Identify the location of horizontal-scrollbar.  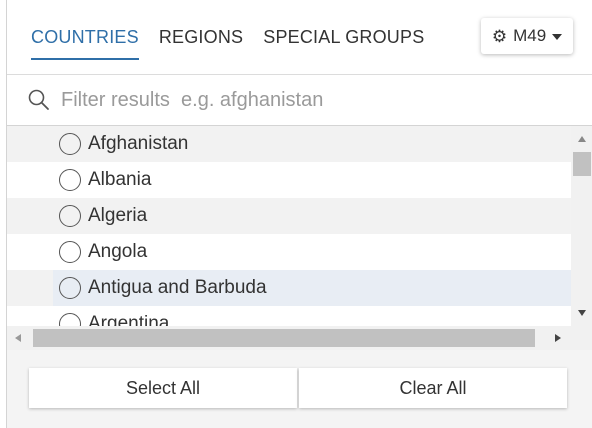
(299, 338).